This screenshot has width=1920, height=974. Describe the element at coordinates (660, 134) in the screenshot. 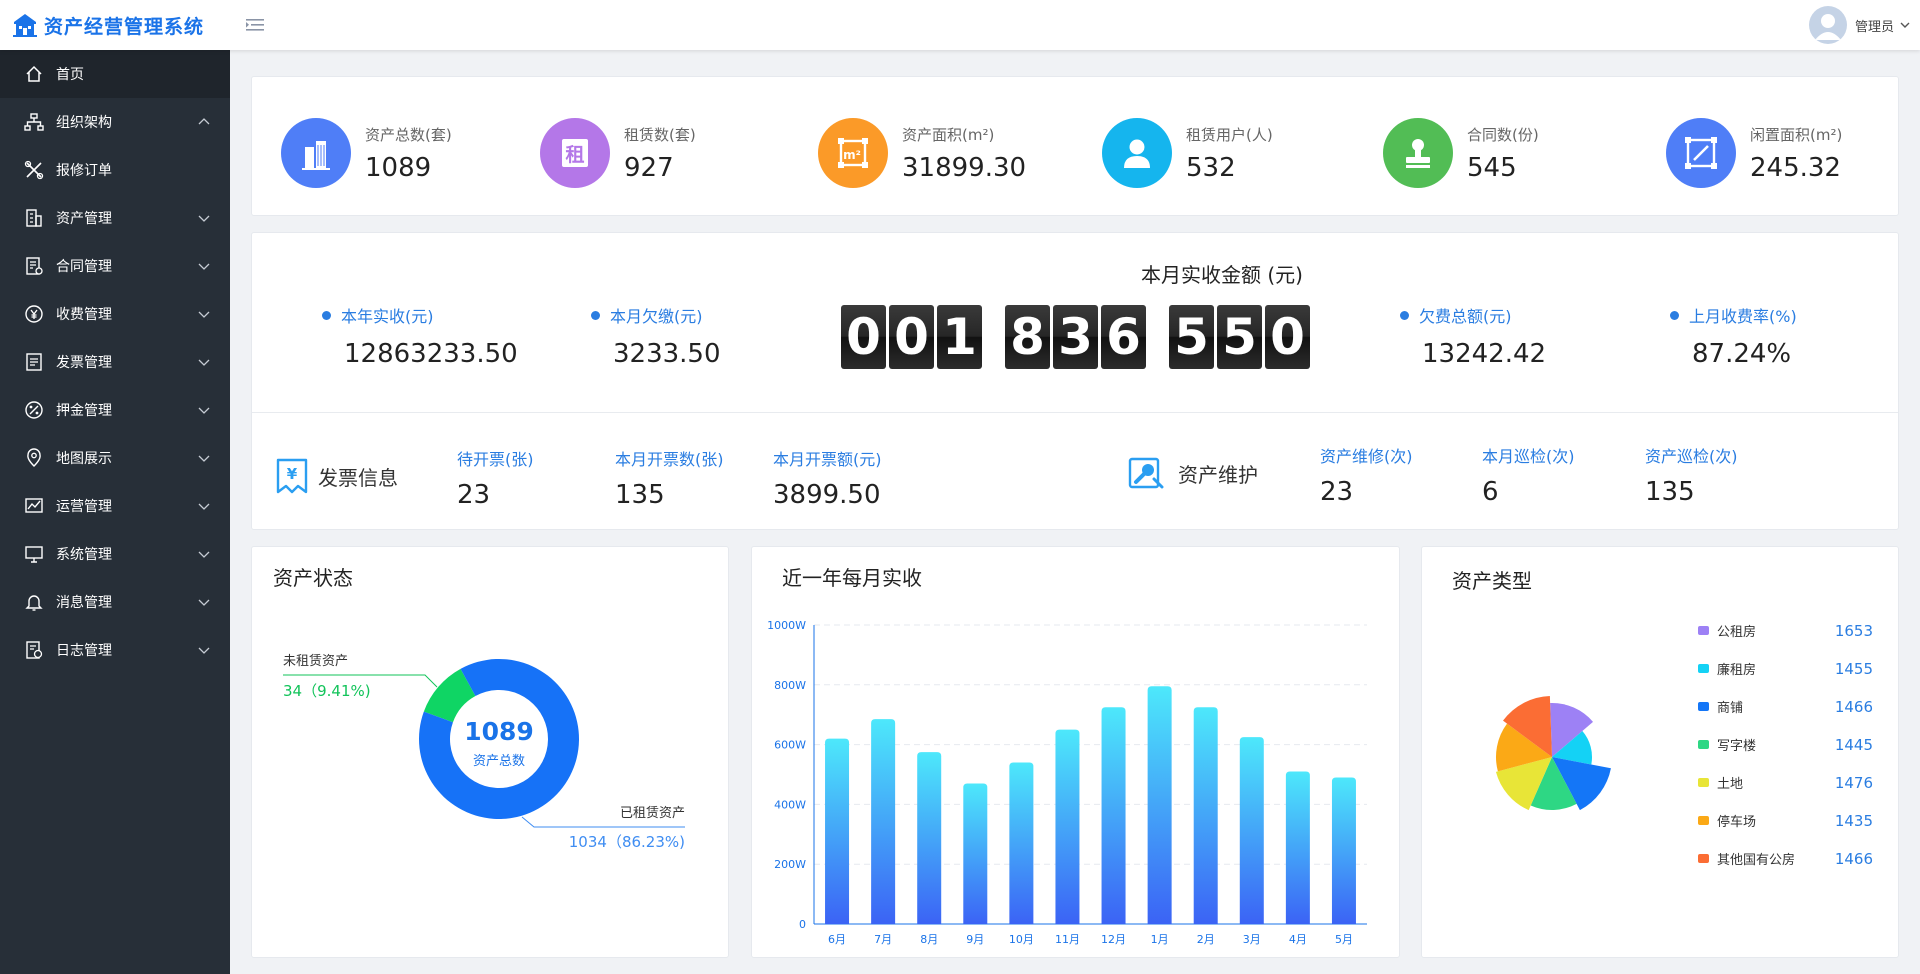

I see `stat-label: 租赁数(套)` at that location.